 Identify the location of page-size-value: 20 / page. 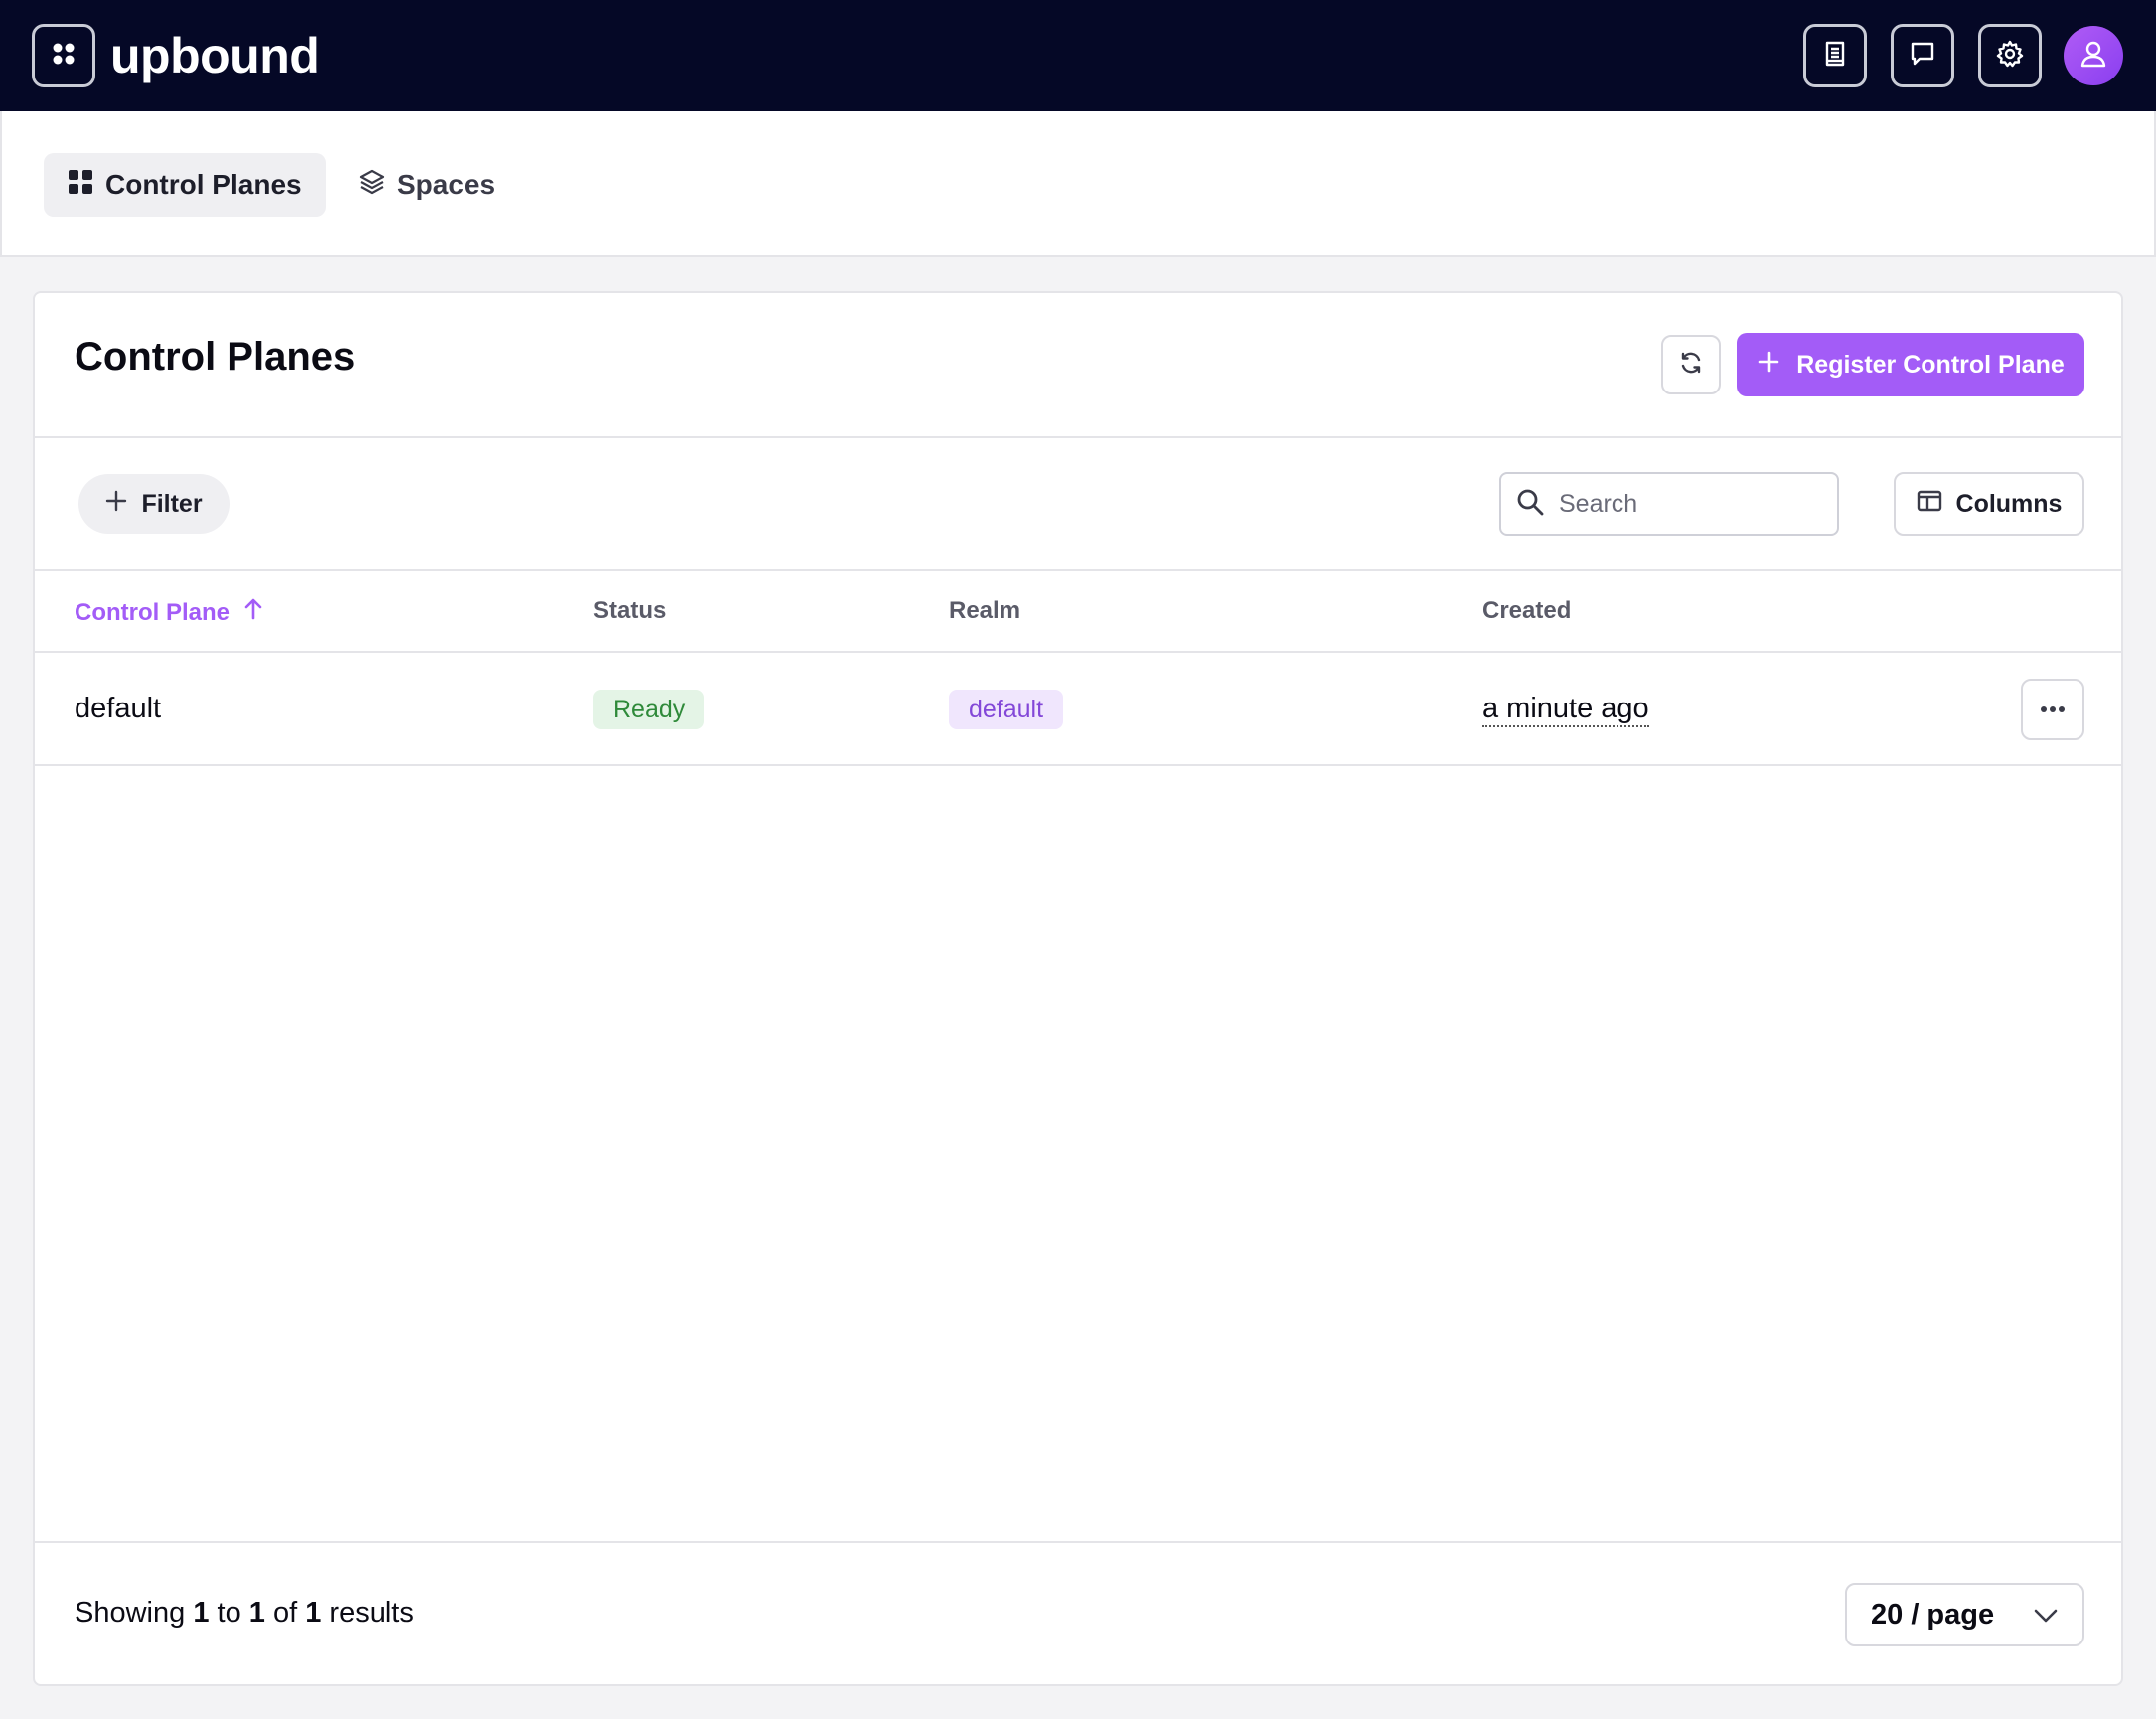
(1933, 1614).